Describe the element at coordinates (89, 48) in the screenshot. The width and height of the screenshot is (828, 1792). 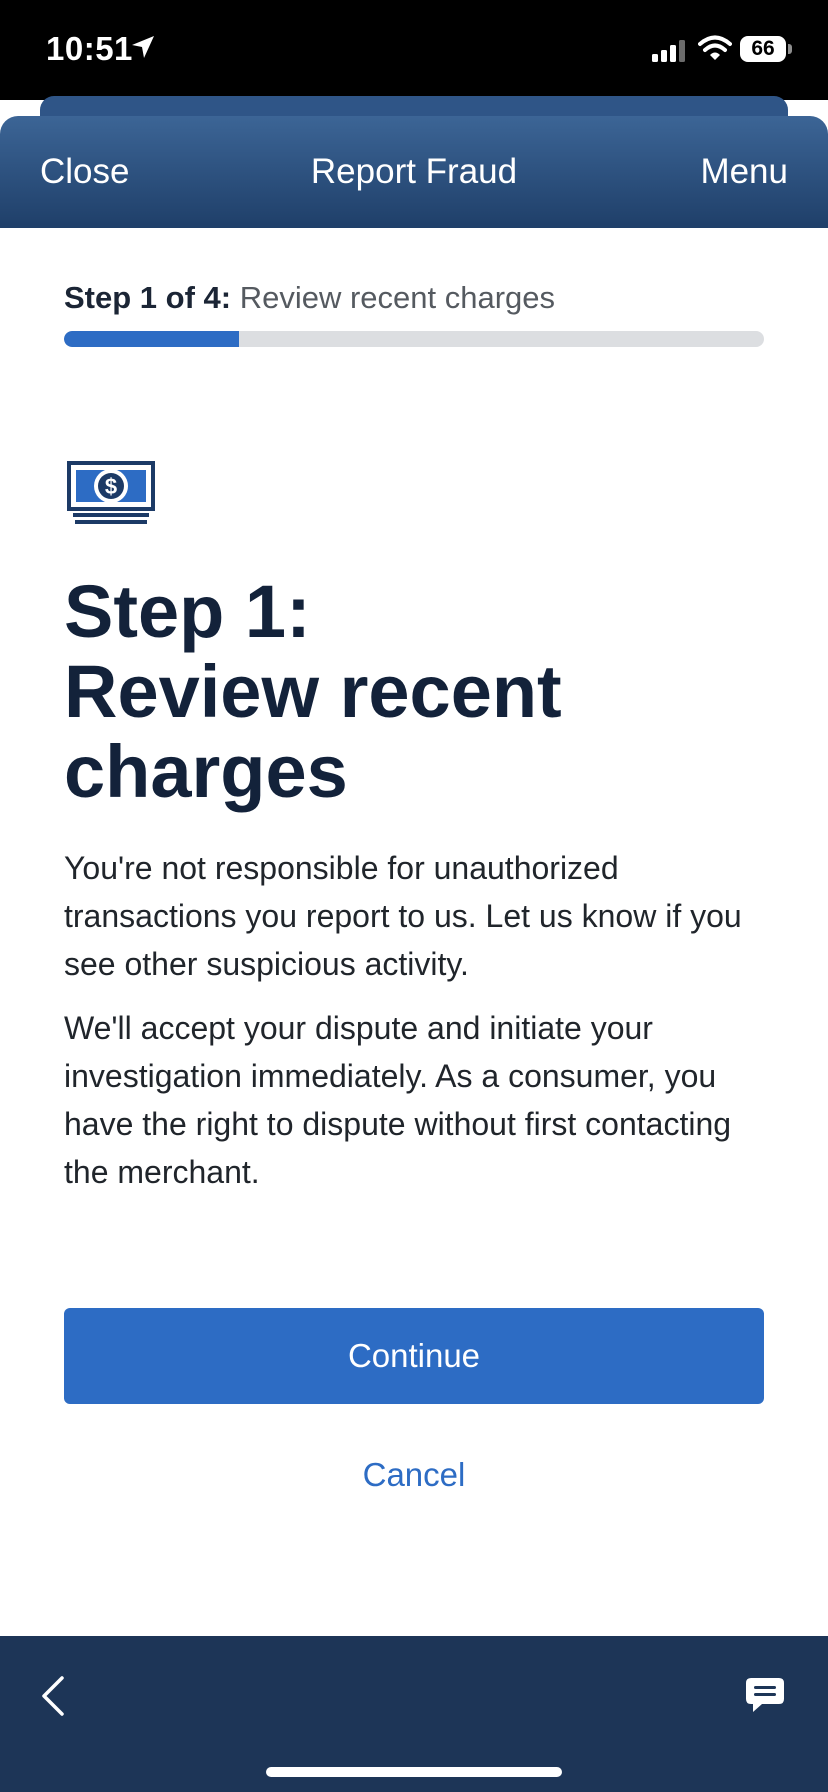
I see `status-time: 10:51` at that location.